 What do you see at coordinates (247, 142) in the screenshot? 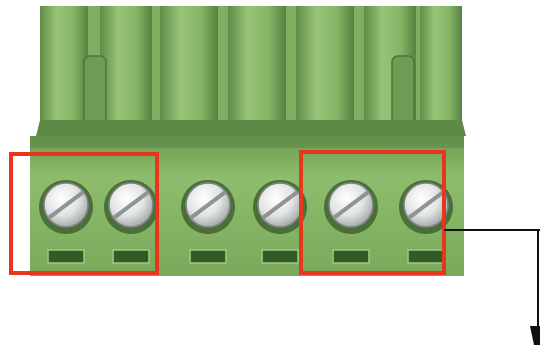
I see `connector-front-shadow` at bounding box center [247, 142].